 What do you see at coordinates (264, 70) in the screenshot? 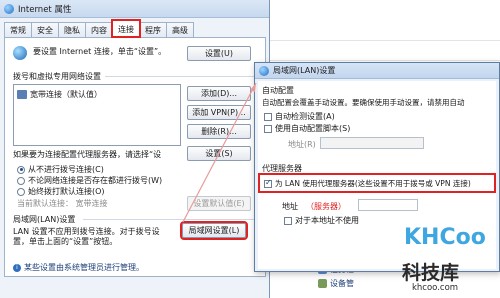
I see `lan-dialog-icon` at bounding box center [264, 70].